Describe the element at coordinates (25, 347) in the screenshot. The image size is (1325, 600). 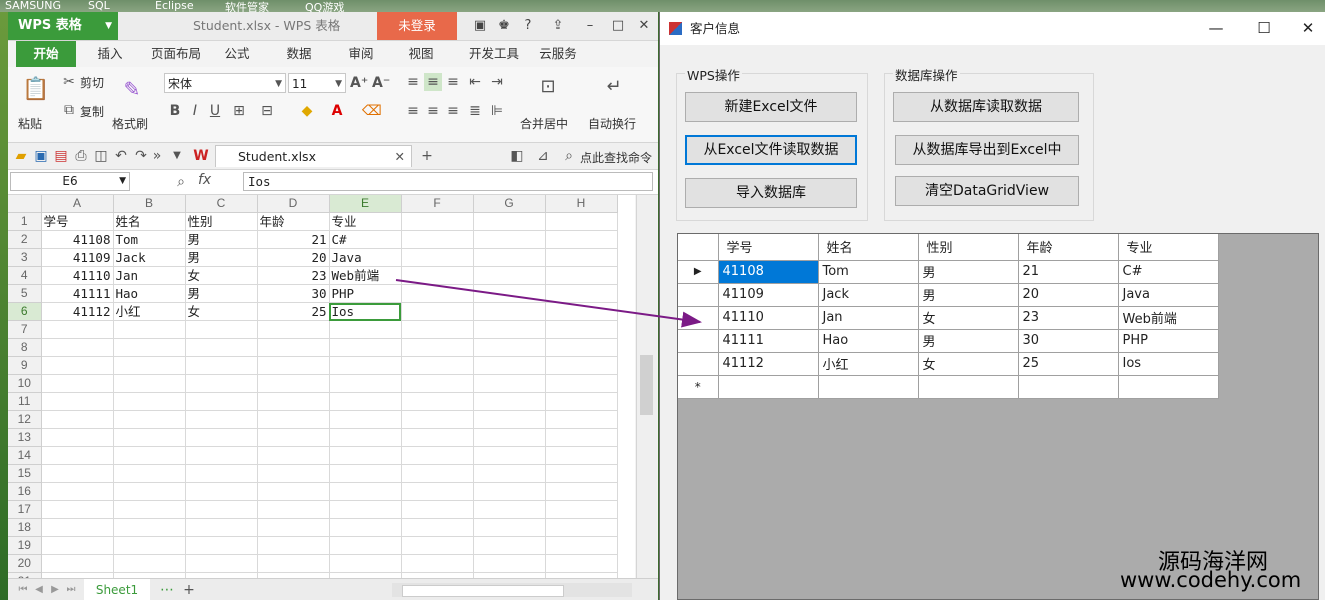
I see `row-header: 8` at that location.